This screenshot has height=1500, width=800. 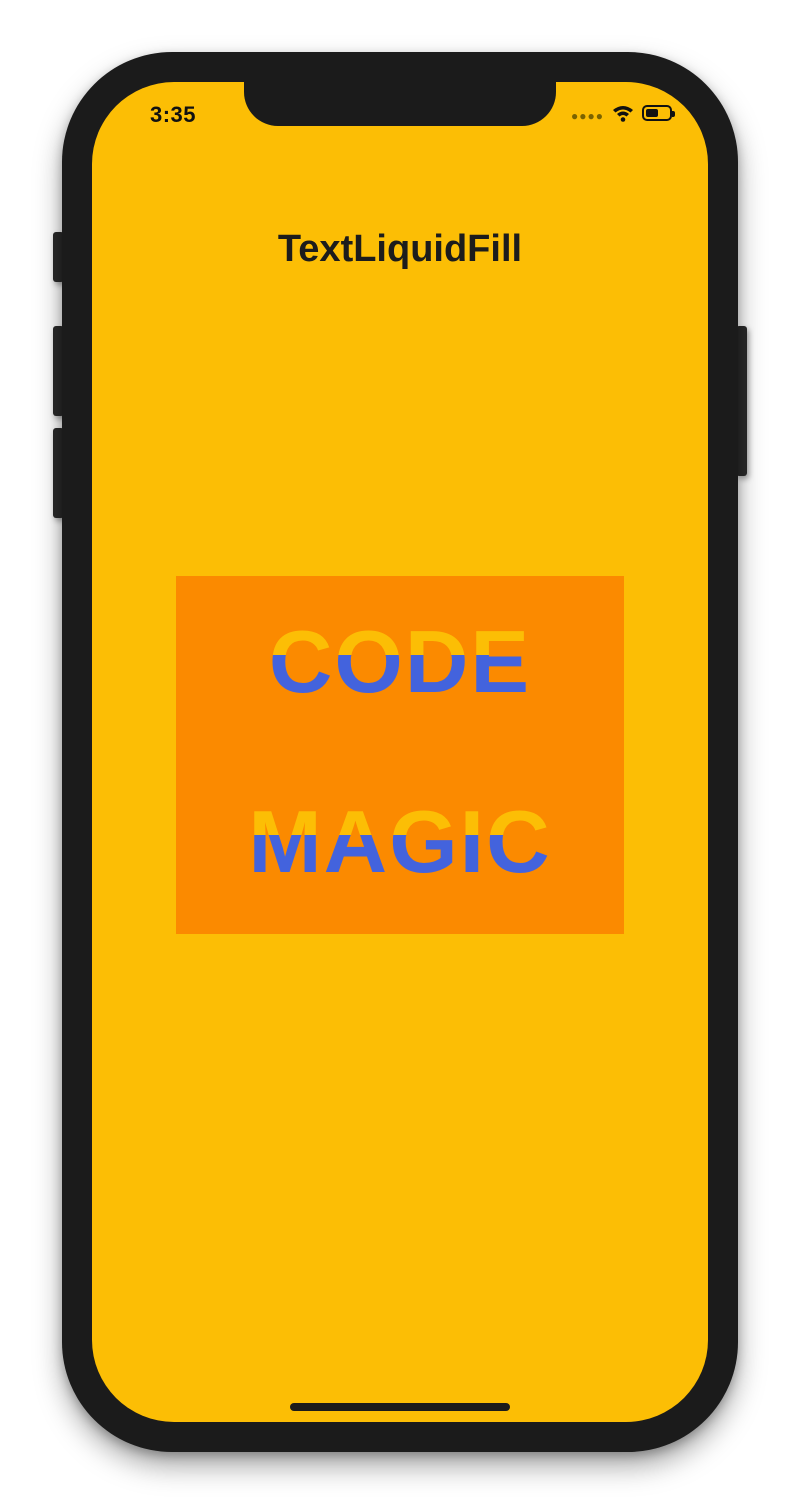 What do you see at coordinates (173, 114) in the screenshot?
I see `status-time: 3:35` at bounding box center [173, 114].